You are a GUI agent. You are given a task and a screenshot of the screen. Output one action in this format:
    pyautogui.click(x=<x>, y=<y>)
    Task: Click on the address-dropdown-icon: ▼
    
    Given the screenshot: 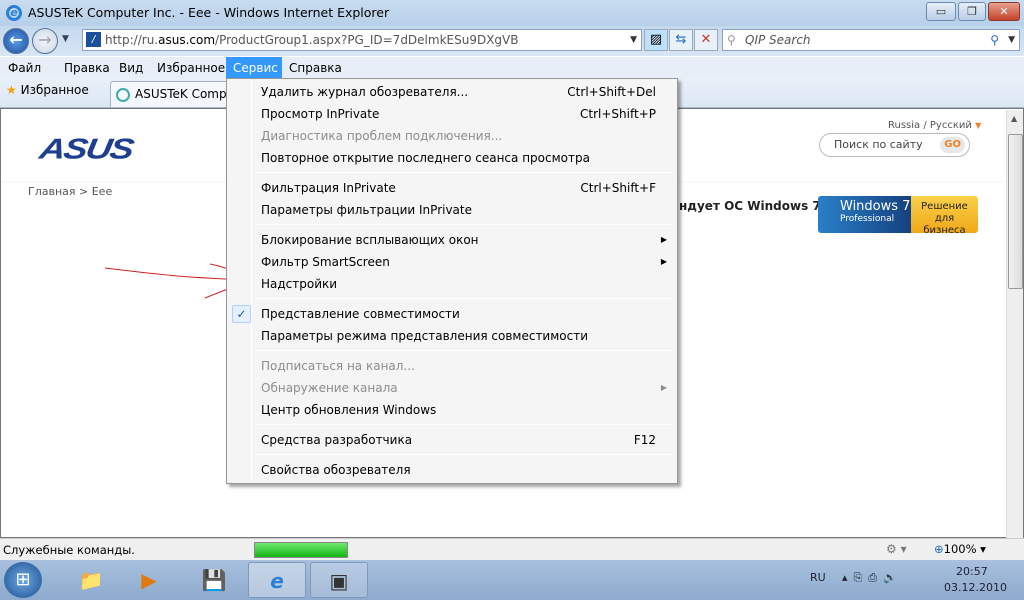 What is the action you would take?
    pyautogui.click(x=633, y=40)
    